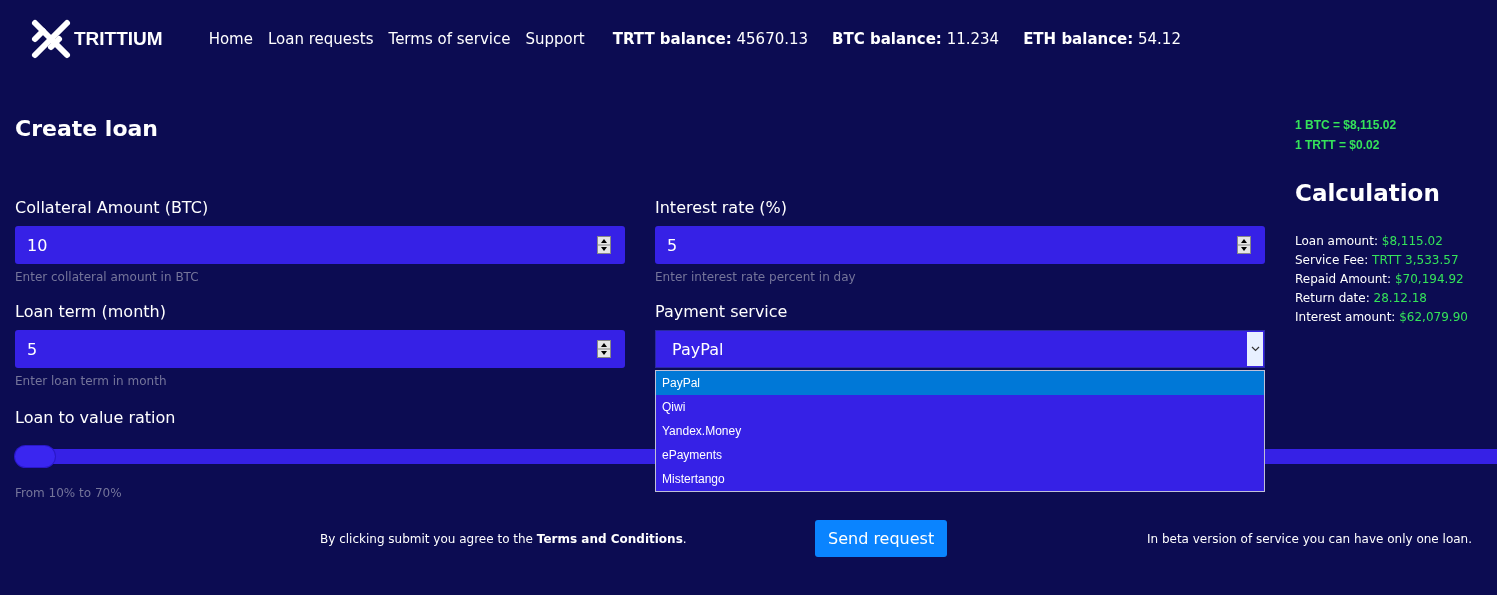 The height and width of the screenshot is (595, 1497). Describe the element at coordinates (504, 538) in the screenshot. I see `agreement-text: By clicking submit you agree to the Terms and Conditions.` at that location.